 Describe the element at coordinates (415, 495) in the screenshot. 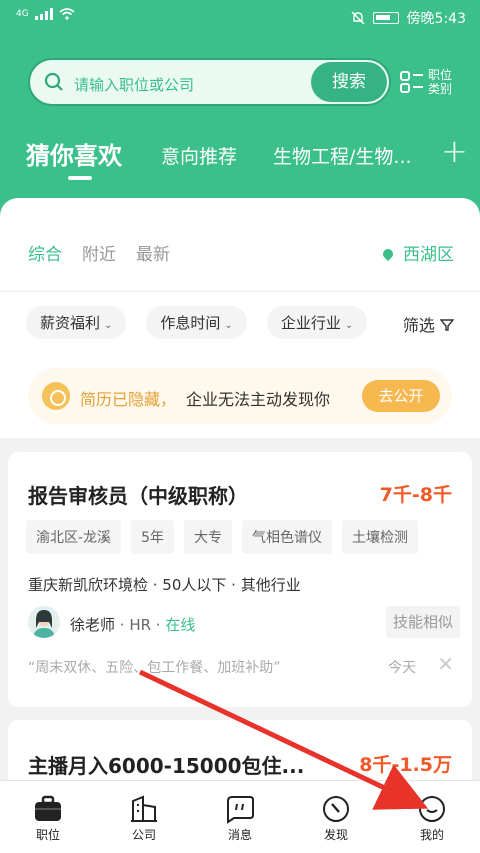

I see `job-salary: 7千-8千` at that location.